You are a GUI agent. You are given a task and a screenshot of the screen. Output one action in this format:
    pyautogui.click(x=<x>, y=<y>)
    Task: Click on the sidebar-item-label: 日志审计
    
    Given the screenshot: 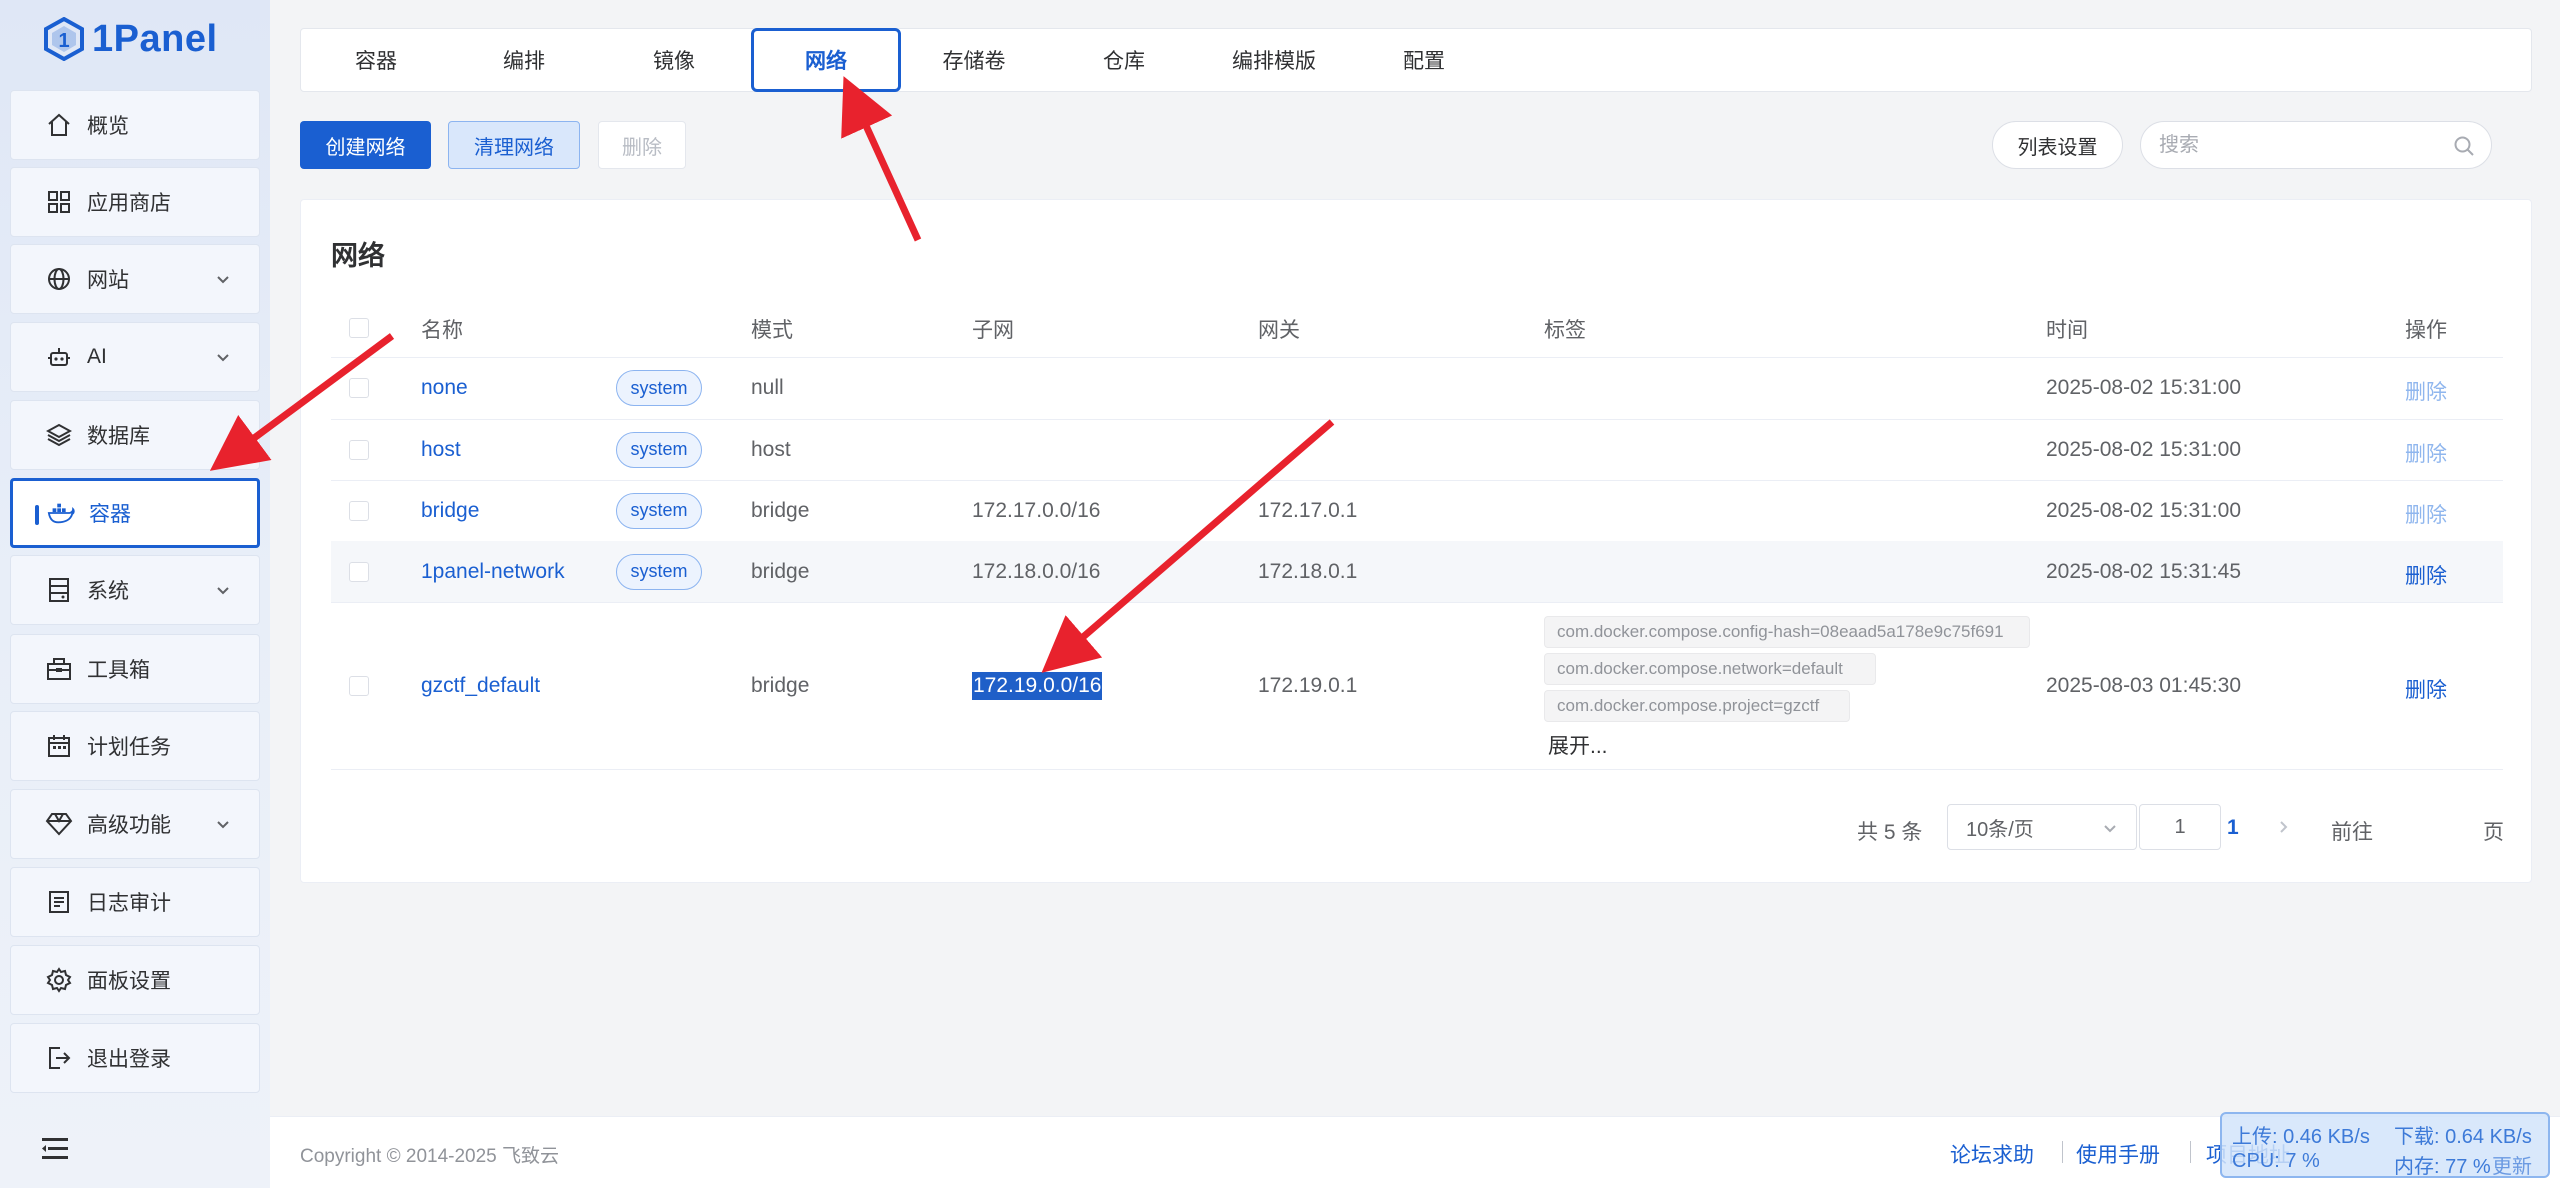 What is the action you would take?
    pyautogui.click(x=129, y=903)
    